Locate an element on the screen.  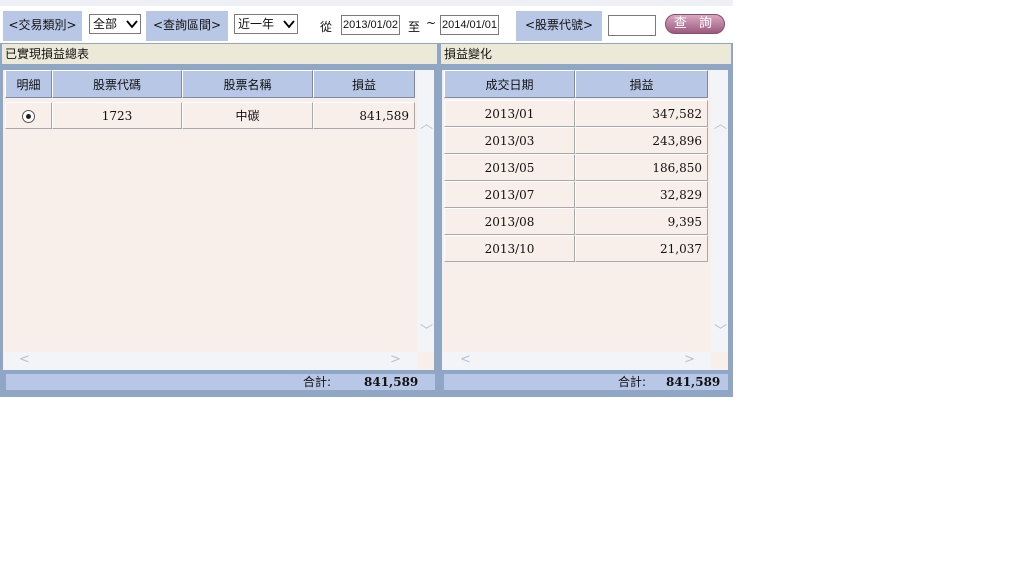
trade-type-value: 全部 is located at coordinates (105, 24).